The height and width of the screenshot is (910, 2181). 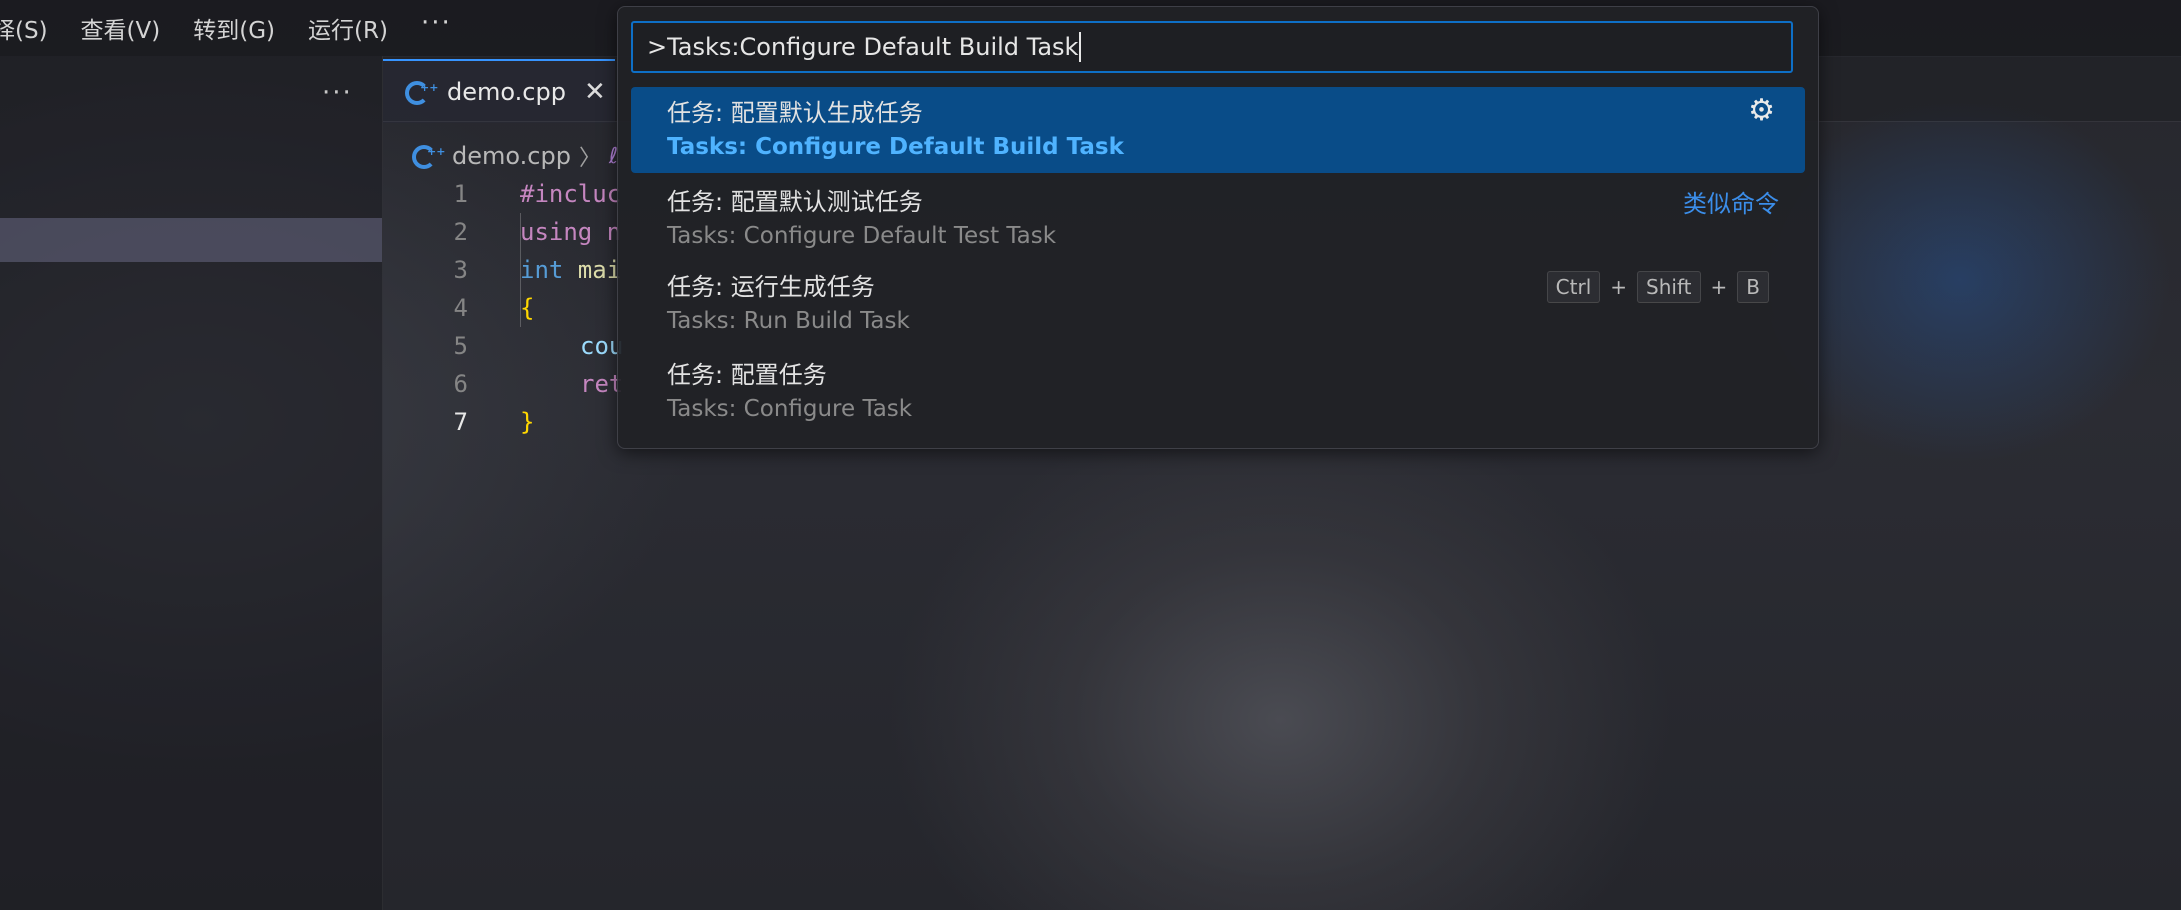 What do you see at coordinates (1753, 287) in the screenshot?
I see `key-b: B` at bounding box center [1753, 287].